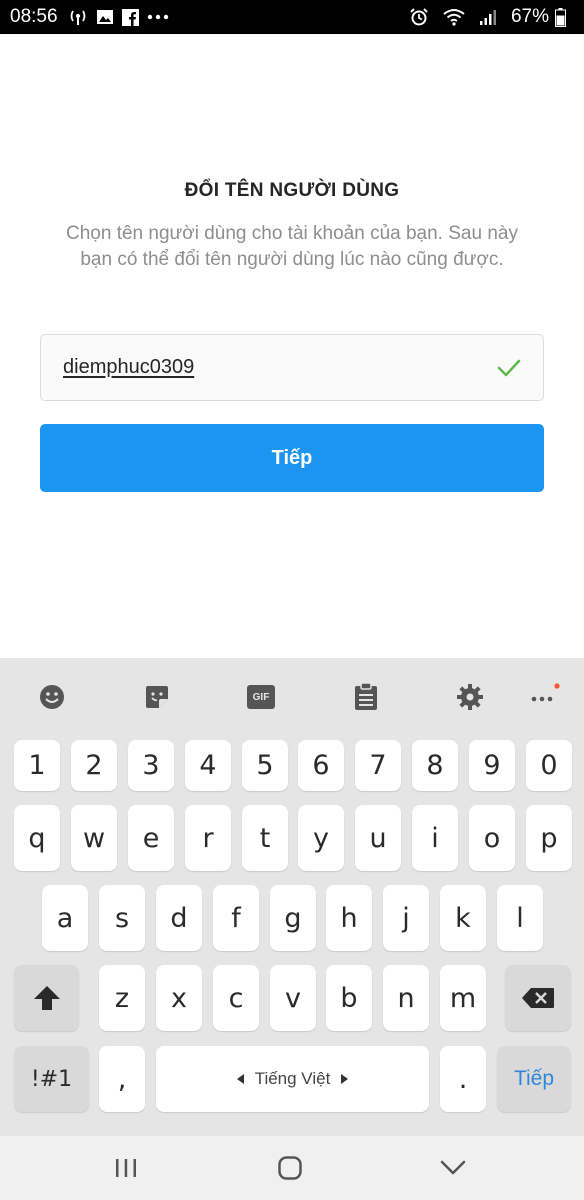  What do you see at coordinates (105, 17) in the screenshot?
I see `image-icon` at bounding box center [105, 17].